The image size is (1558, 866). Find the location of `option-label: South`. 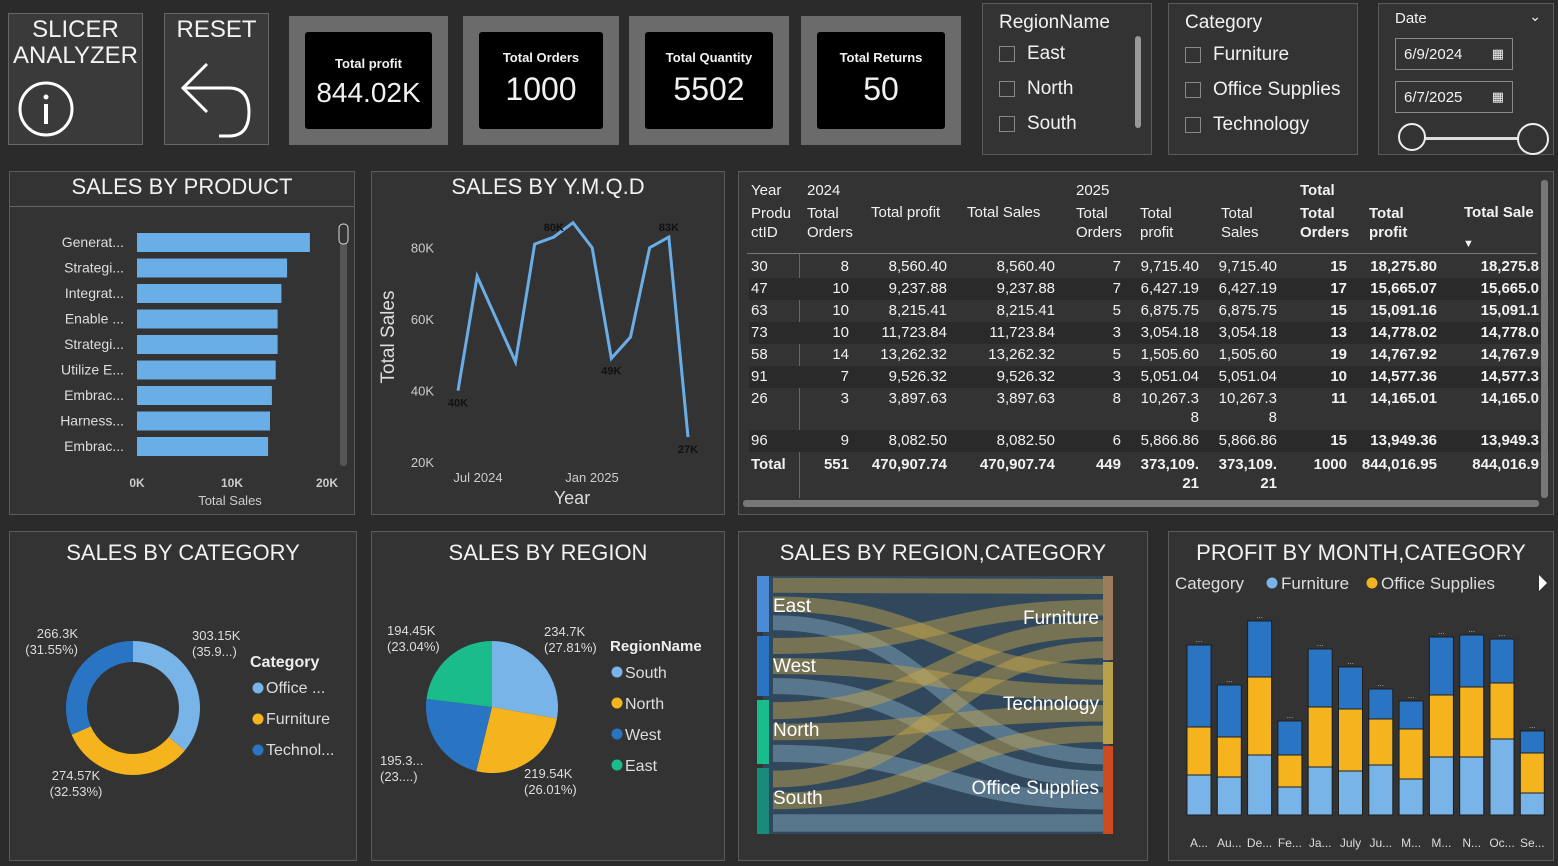

option-label: South is located at coordinates (1052, 123).